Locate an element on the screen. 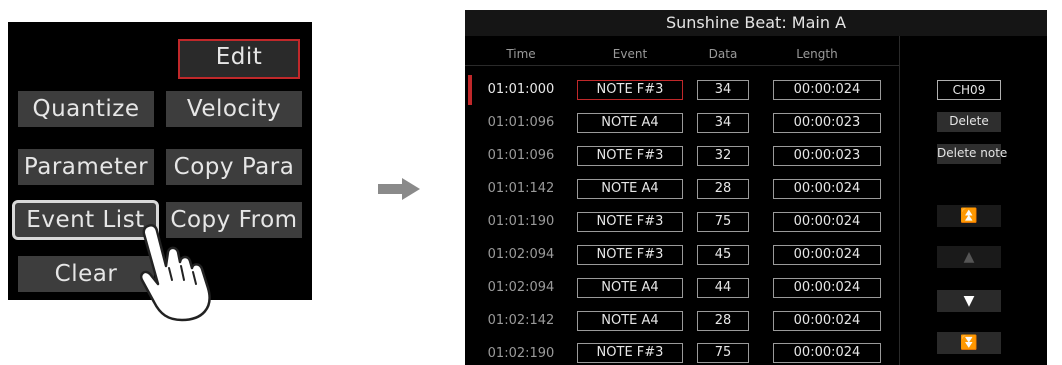 The width and height of the screenshot is (1062, 365). column-header-length: Length is located at coordinates (817, 54).